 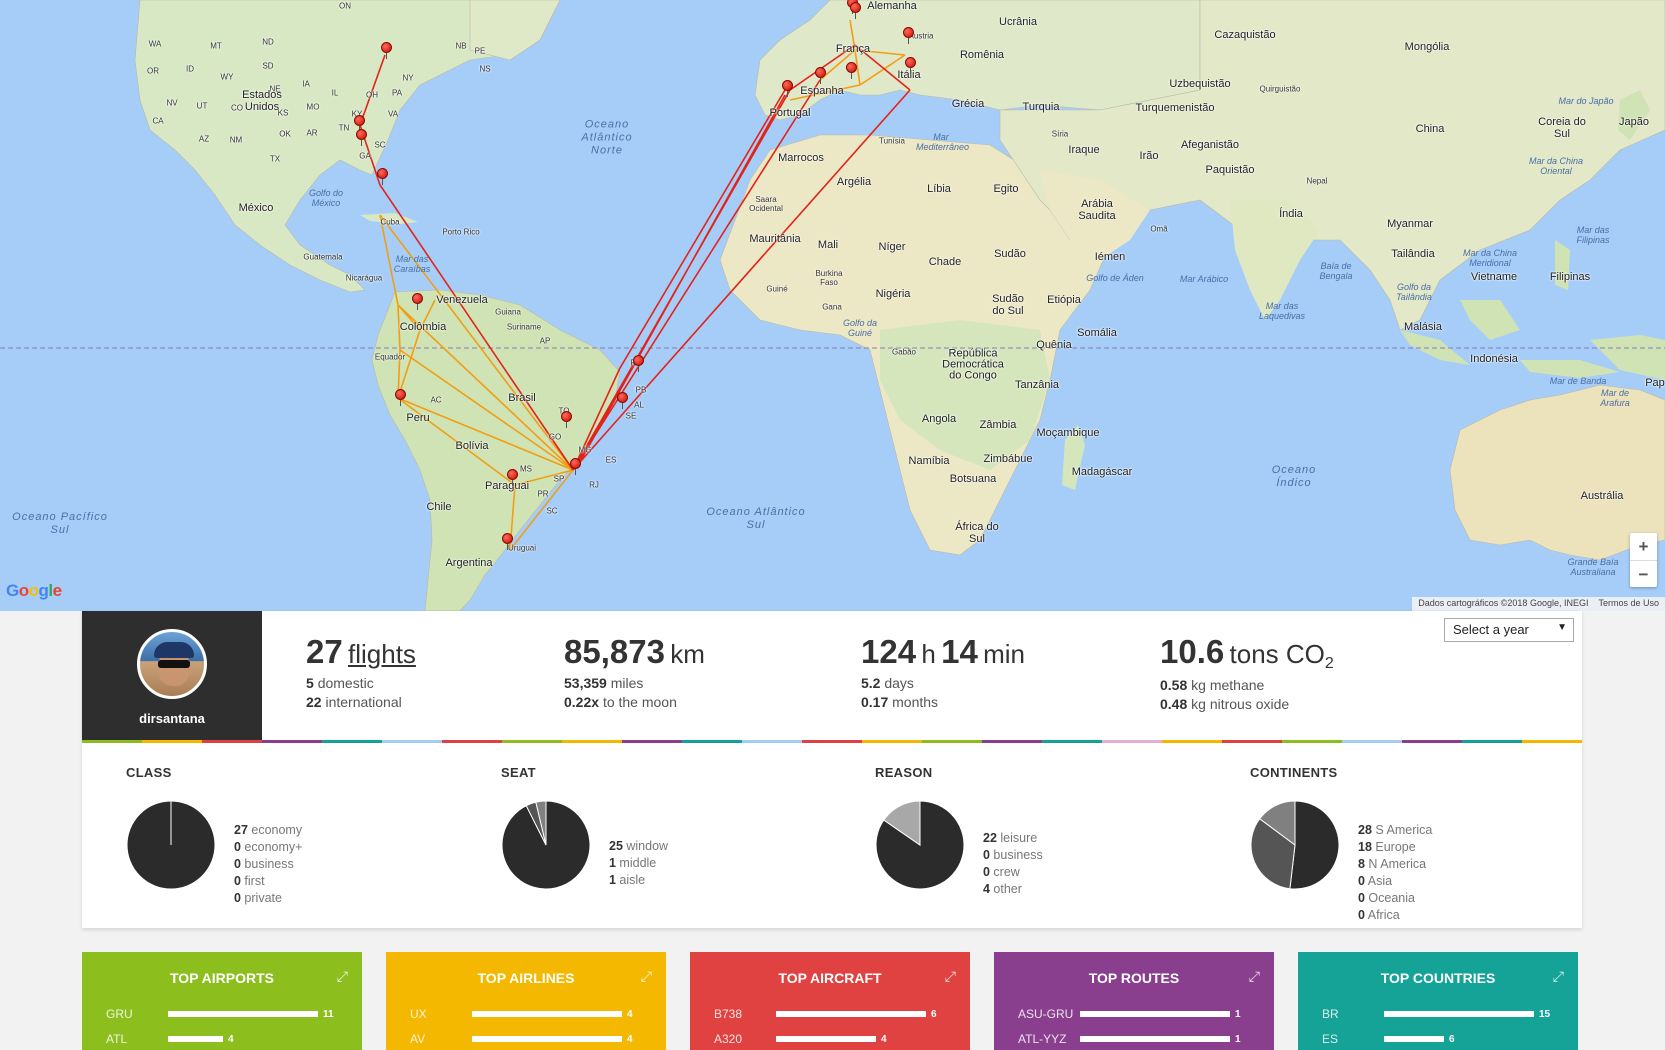 What do you see at coordinates (1643, 546) in the screenshot?
I see `zoom-in-button: +` at bounding box center [1643, 546].